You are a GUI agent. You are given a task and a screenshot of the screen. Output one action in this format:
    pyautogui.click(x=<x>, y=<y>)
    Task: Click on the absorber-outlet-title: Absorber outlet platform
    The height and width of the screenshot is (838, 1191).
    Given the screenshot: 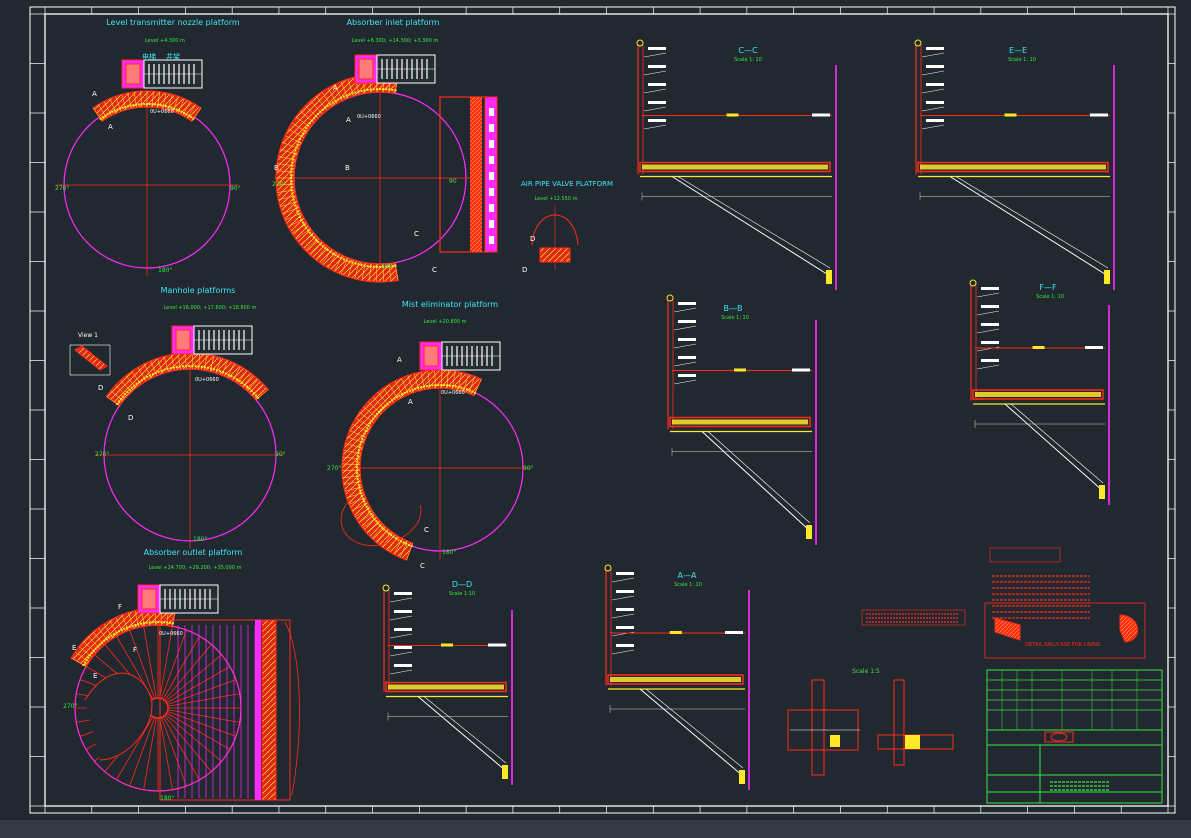 What is the action you would take?
    pyautogui.click(x=193, y=552)
    